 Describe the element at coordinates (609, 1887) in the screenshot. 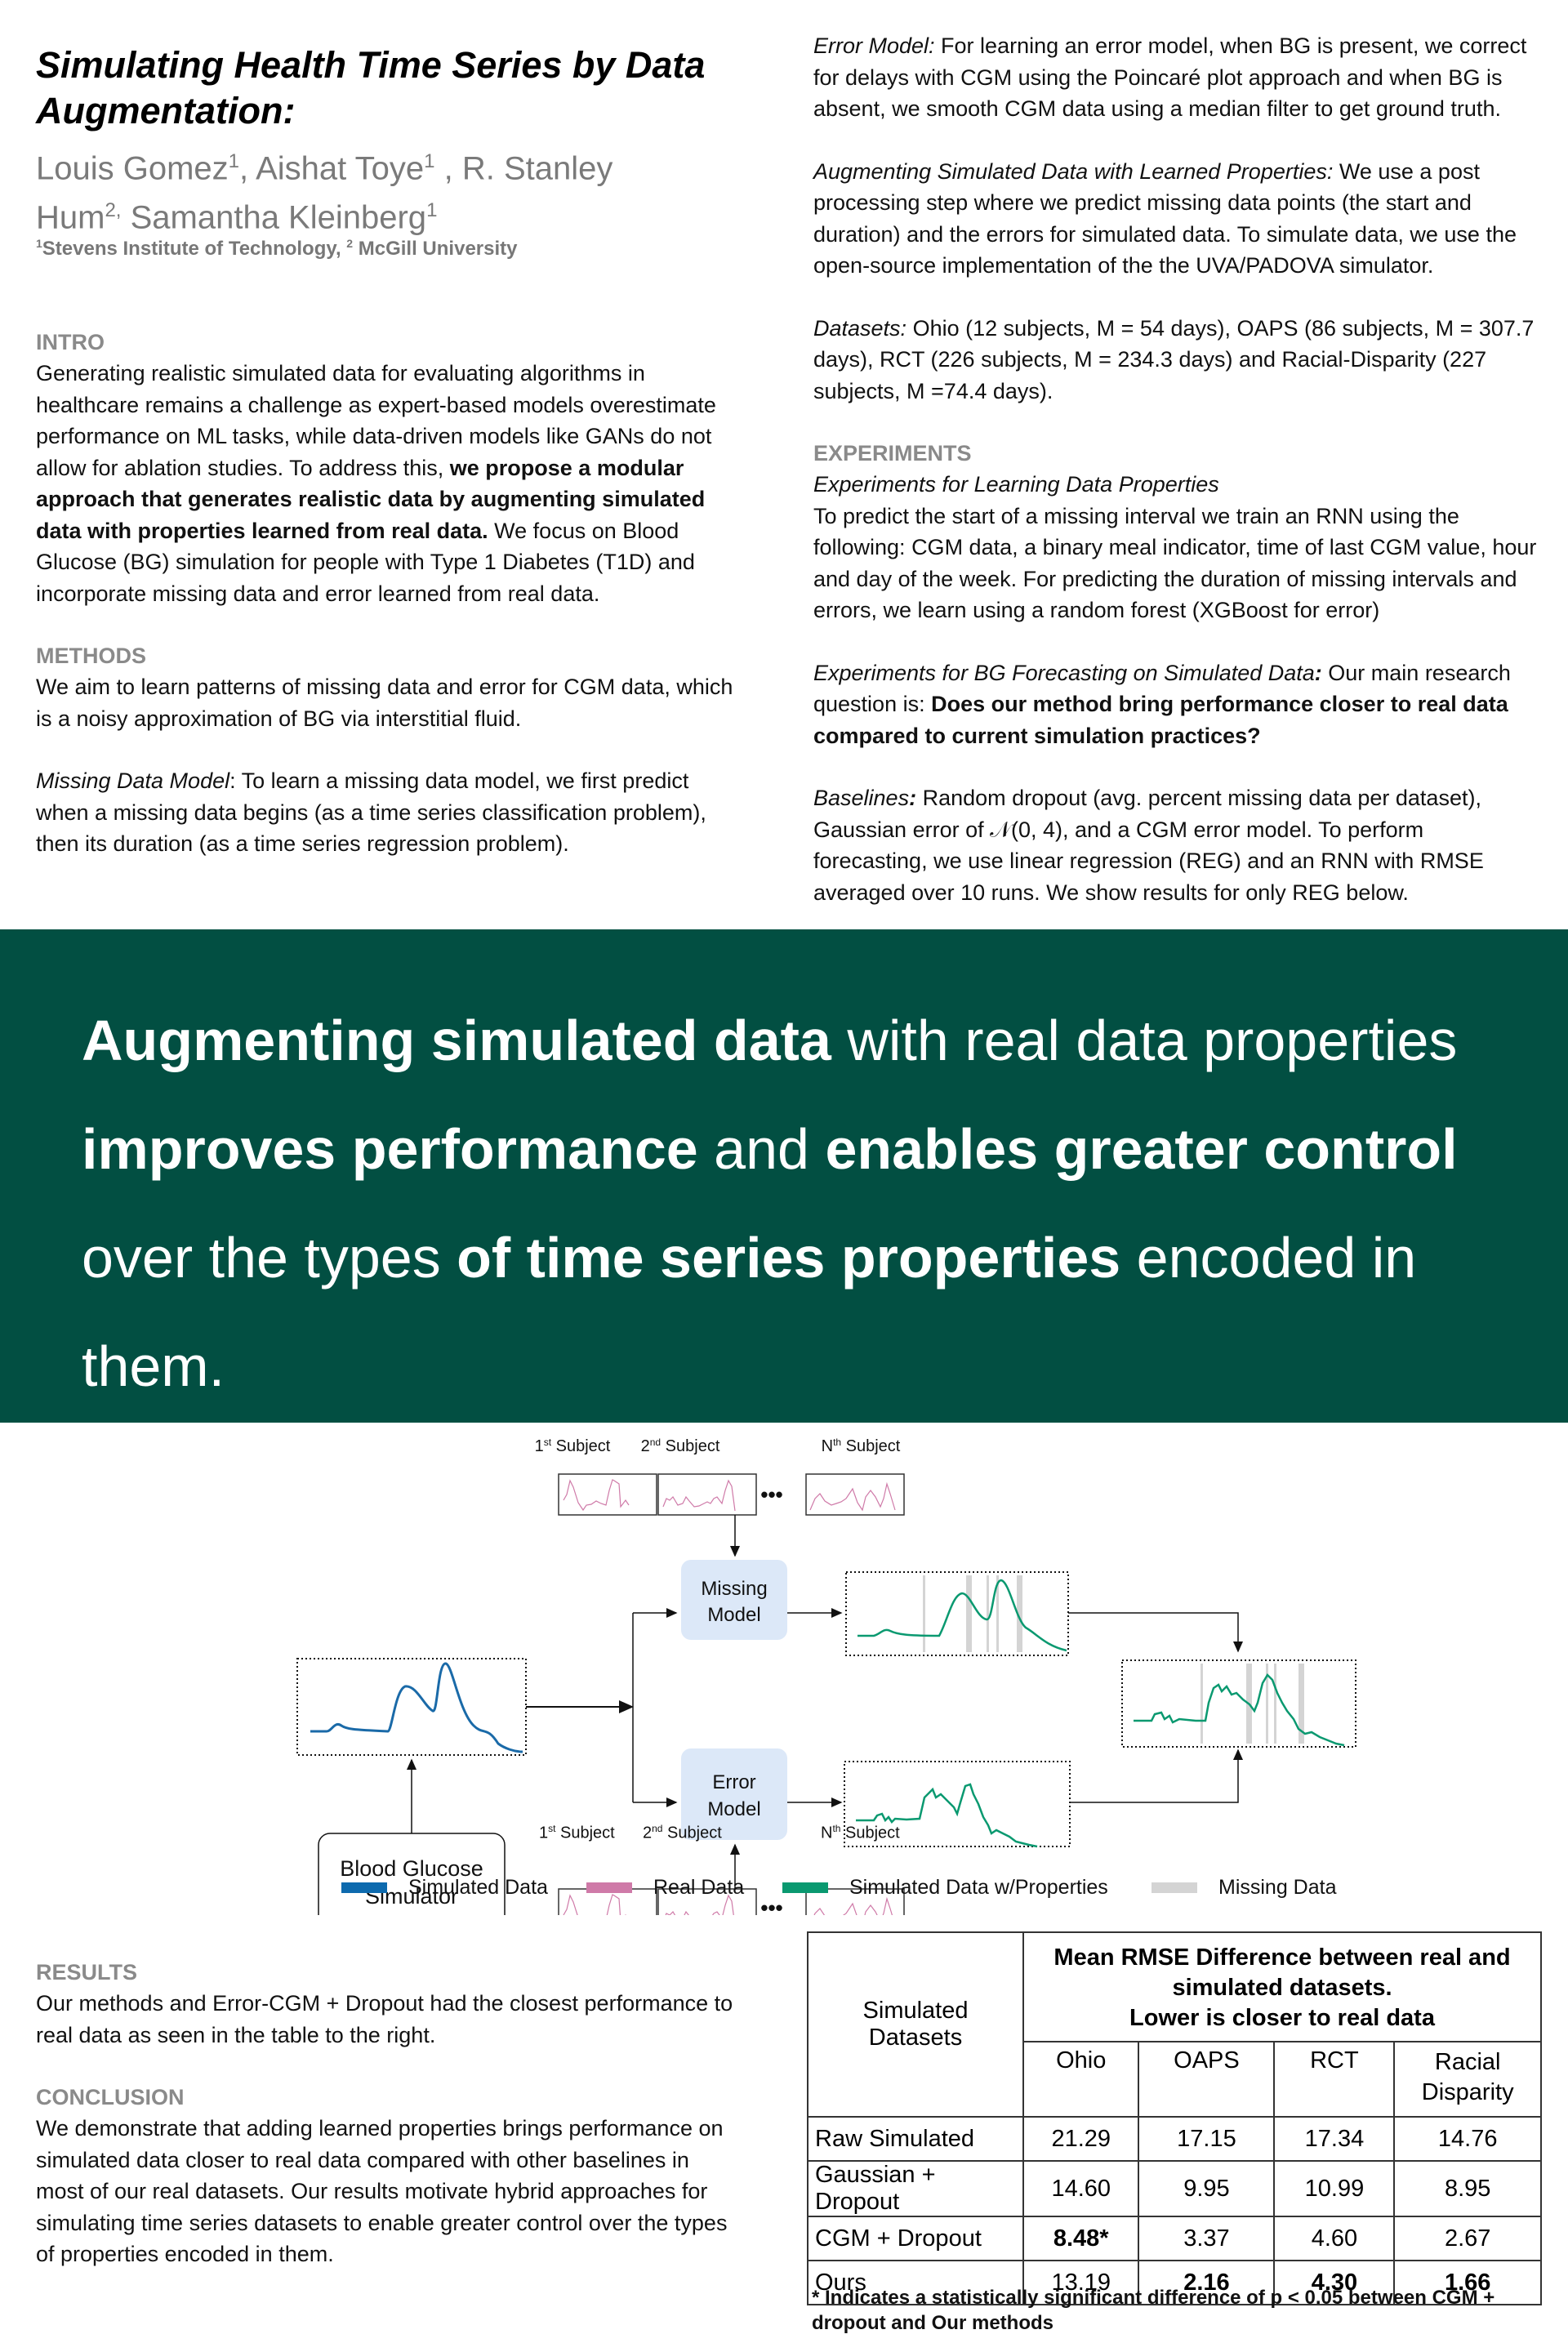

I see `legend-swatch-real` at that location.